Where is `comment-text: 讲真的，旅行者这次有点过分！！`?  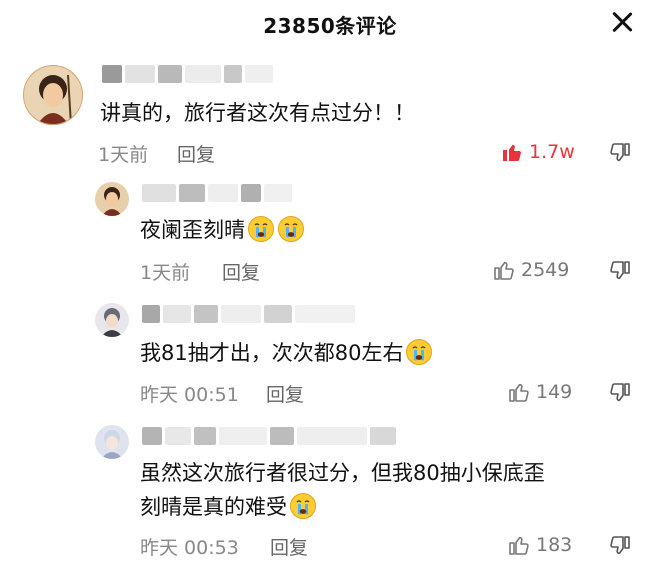
comment-text: 讲真的，旅行者这次有点过分！！ is located at coordinates (257, 113).